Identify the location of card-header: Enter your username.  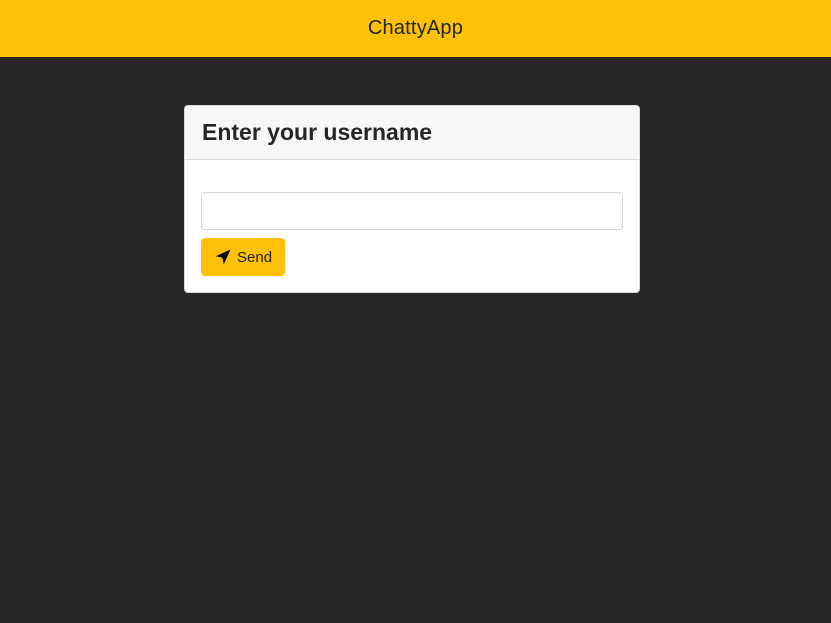
(412, 133).